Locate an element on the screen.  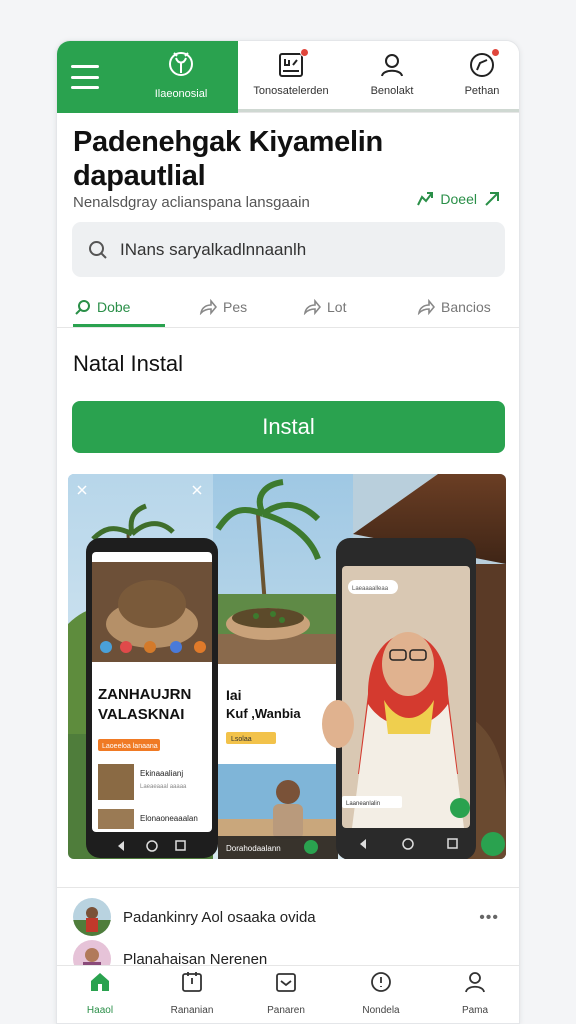
message-icon is located at coordinates (286, 982).